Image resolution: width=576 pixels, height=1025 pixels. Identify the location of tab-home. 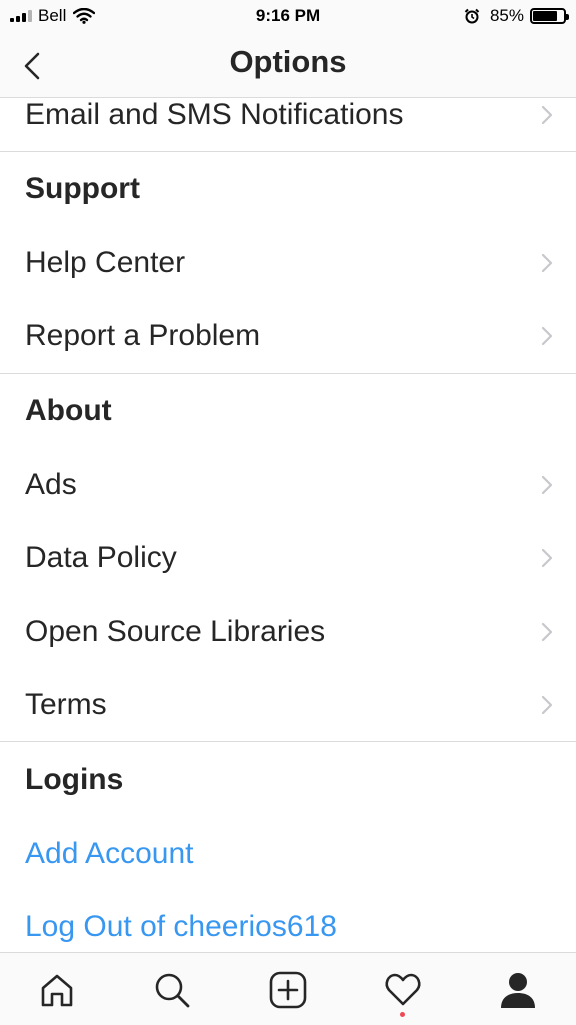
(57, 990).